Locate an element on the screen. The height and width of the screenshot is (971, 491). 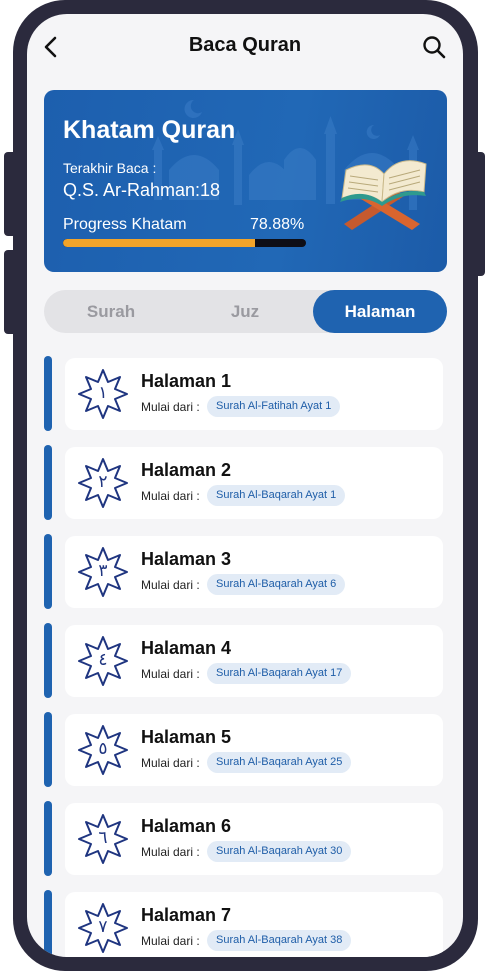
search-button is located at coordinates (434, 47).